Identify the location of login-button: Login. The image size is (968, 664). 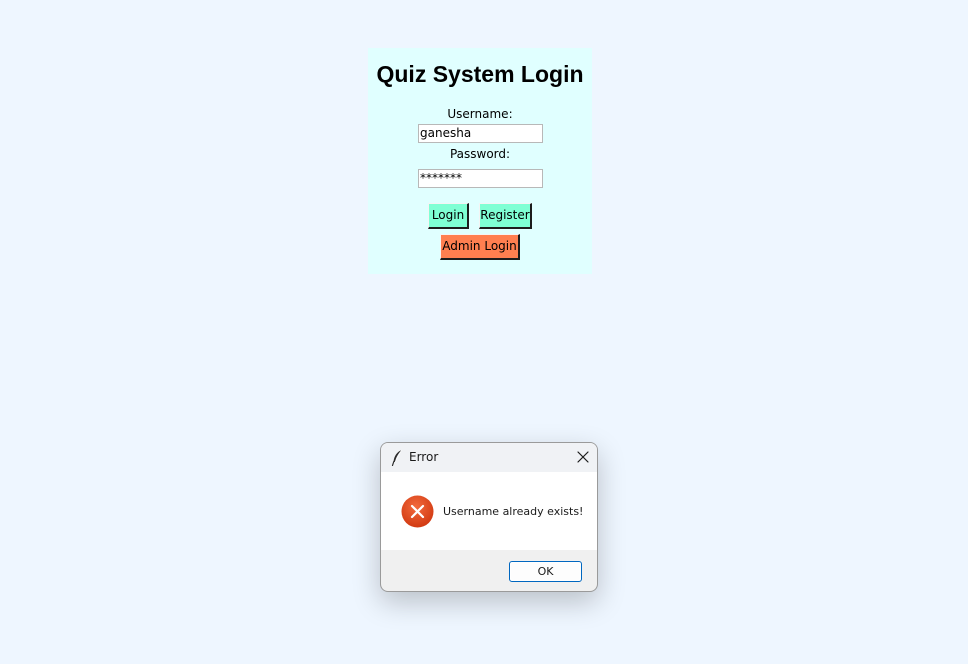
(448, 216).